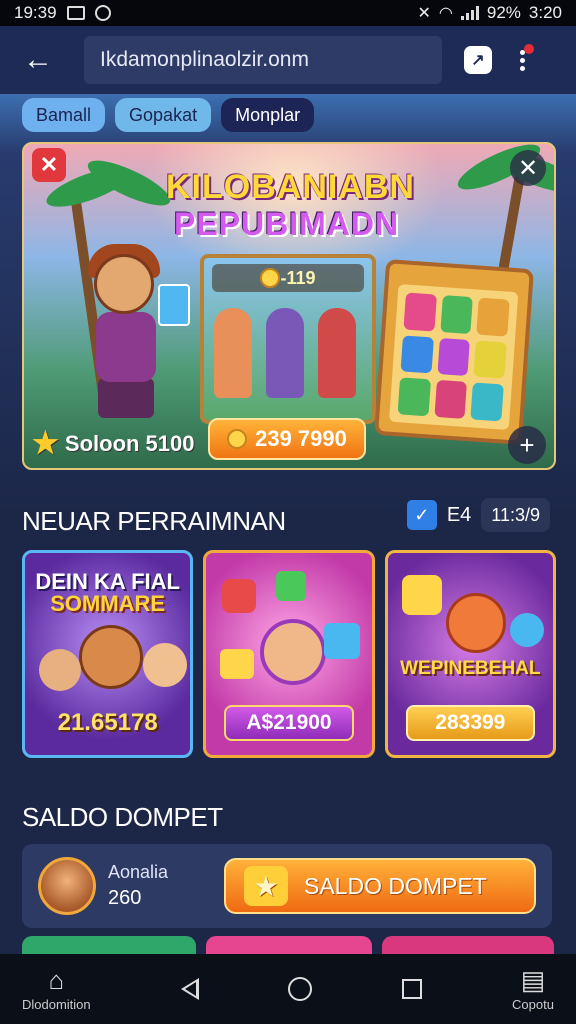 The image size is (576, 1024). Describe the element at coordinates (35, 12) in the screenshot. I see `status-time: 19:39` at that location.